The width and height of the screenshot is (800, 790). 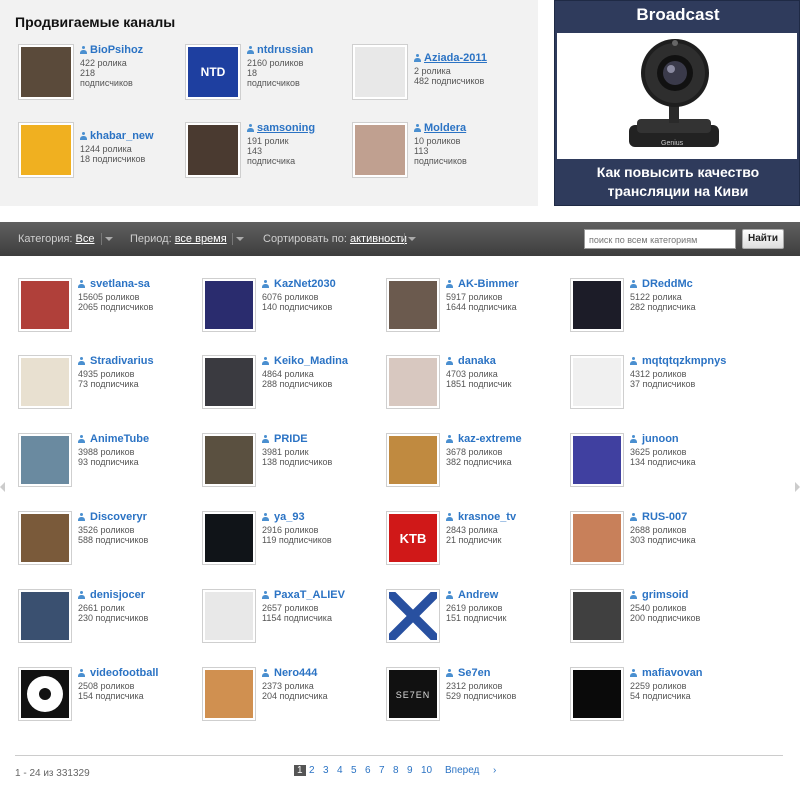 I want to click on channel-thumbnail: KTB, so click(x=413, y=538).